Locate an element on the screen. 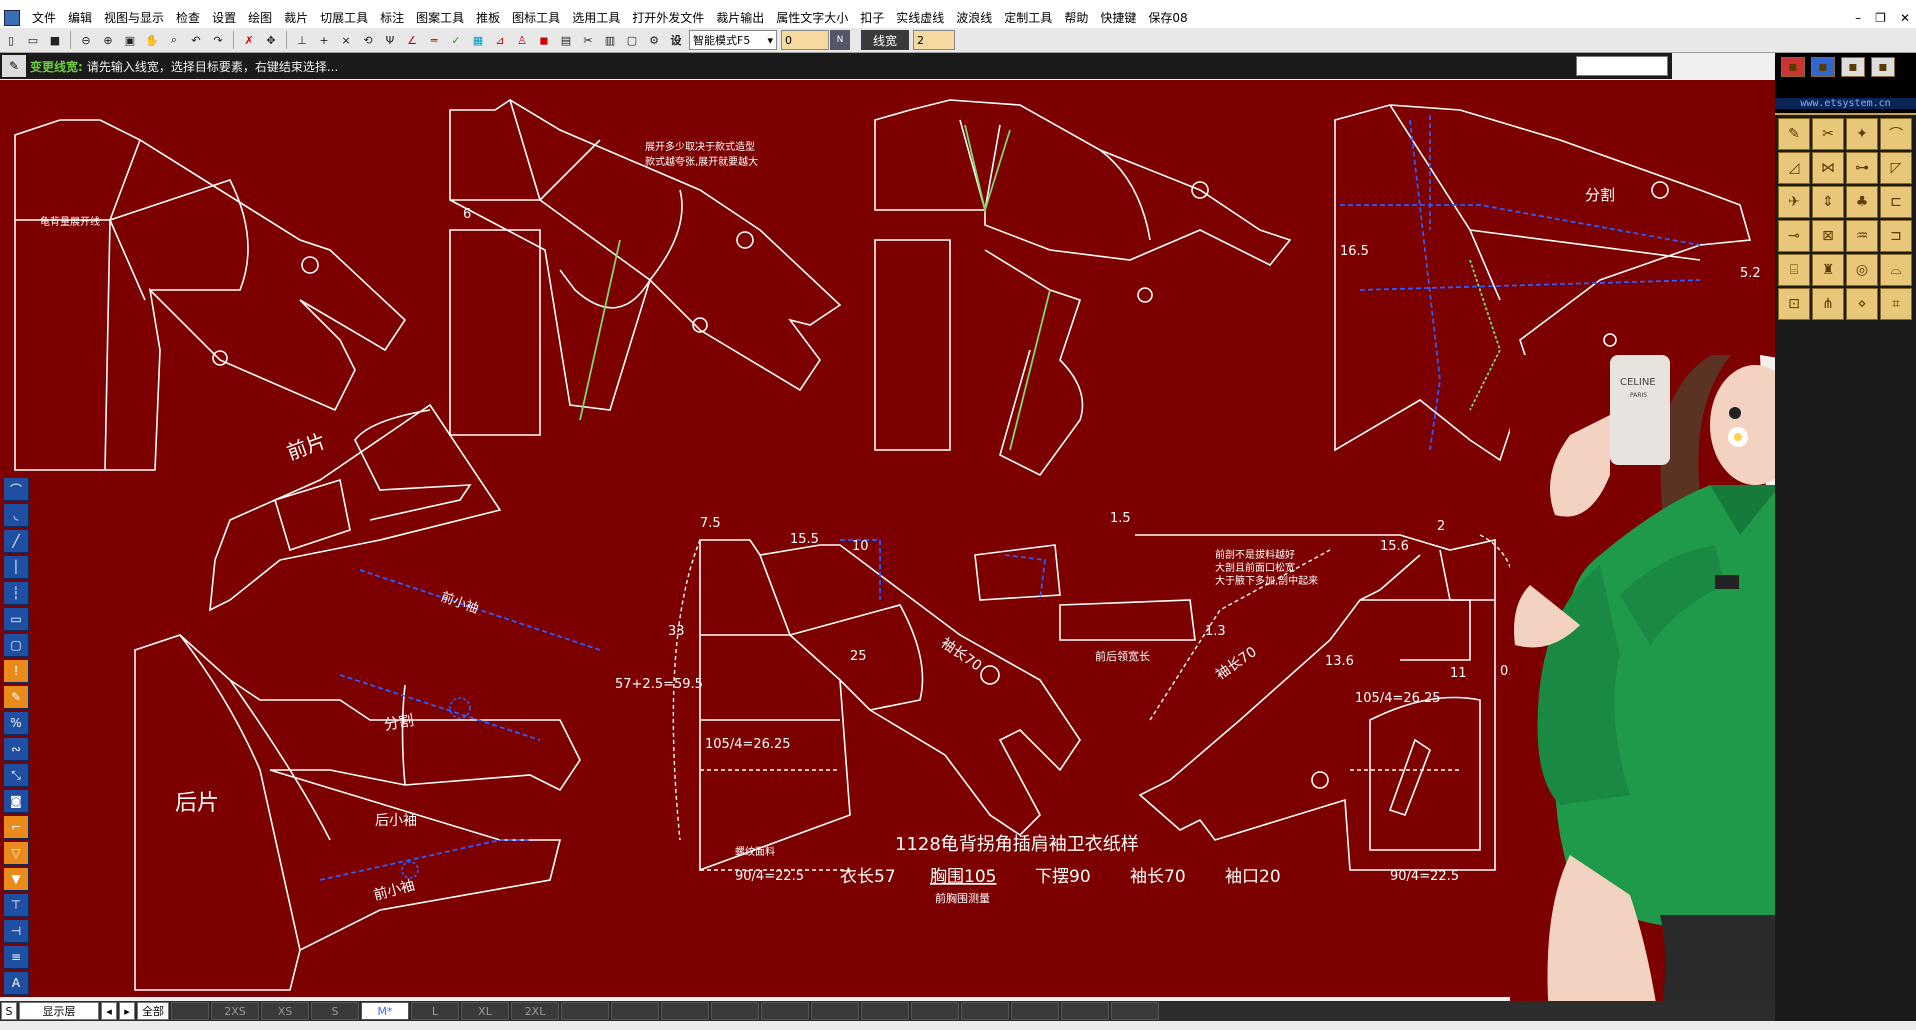 Image resolution: width=1916 pixels, height=1030 pixels. cut-icon: ✂ is located at coordinates (588, 40).